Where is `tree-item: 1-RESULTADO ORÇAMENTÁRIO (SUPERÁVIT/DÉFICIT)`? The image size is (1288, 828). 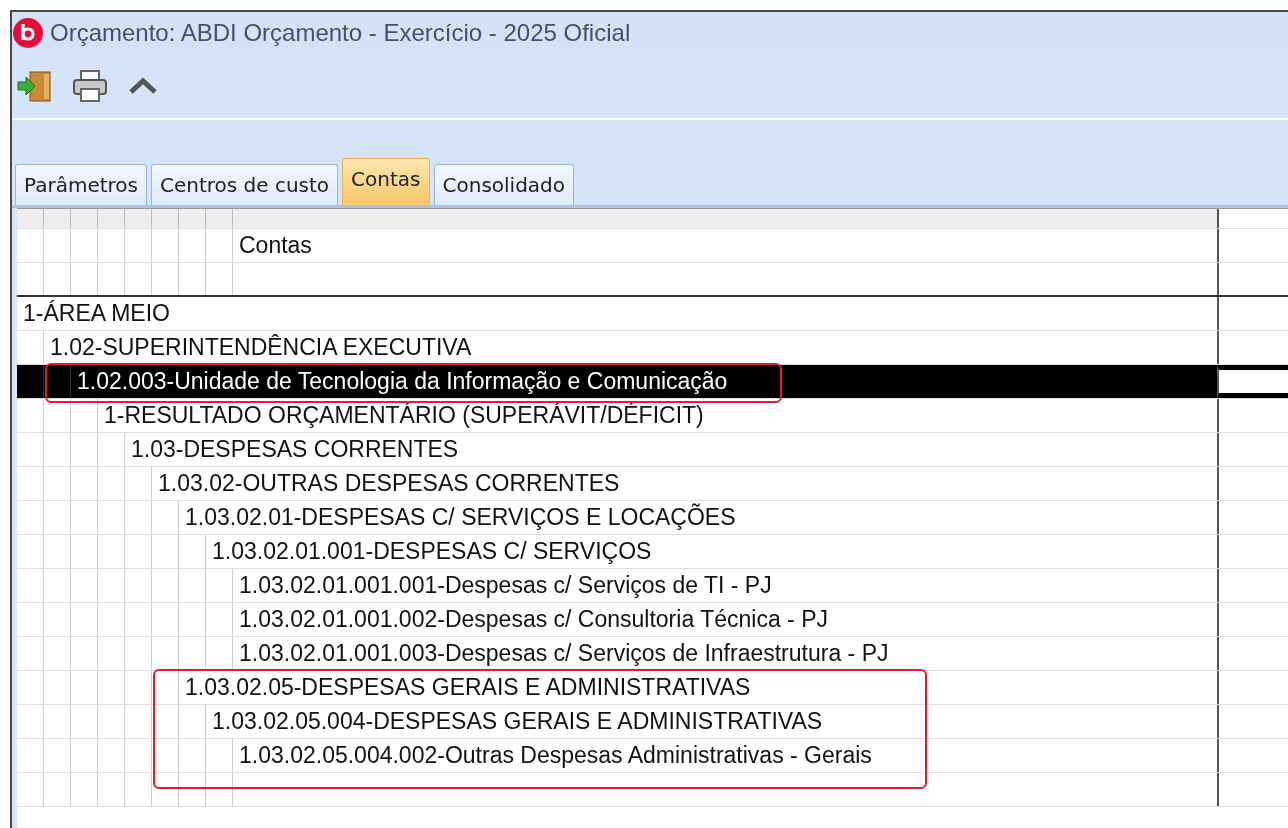 tree-item: 1-RESULTADO ORÇAMENTÁRIO (SUPERÁVIT/DÉFICIT) is located at coordinates (657, 415).